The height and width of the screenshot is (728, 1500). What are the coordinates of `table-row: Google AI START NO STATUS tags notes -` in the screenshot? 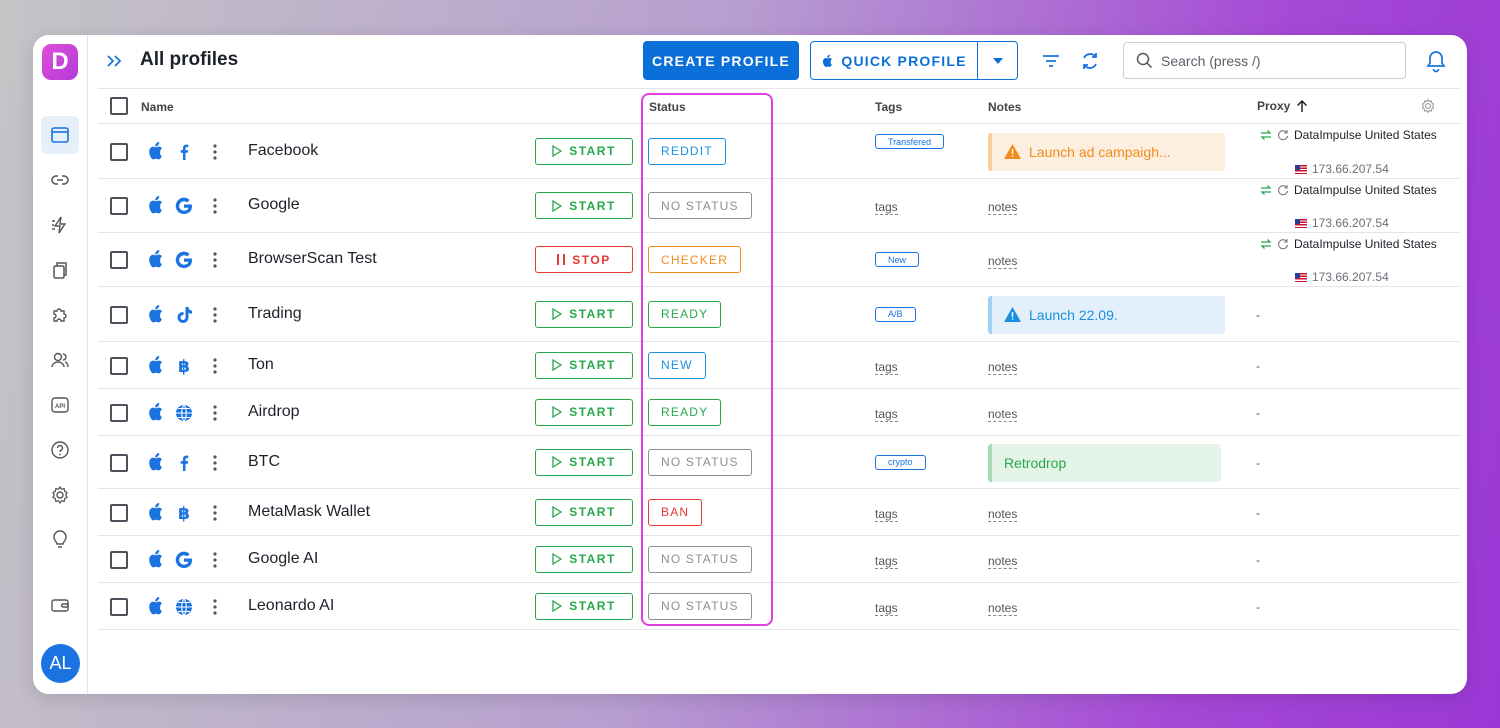 It's located at (779, 559).